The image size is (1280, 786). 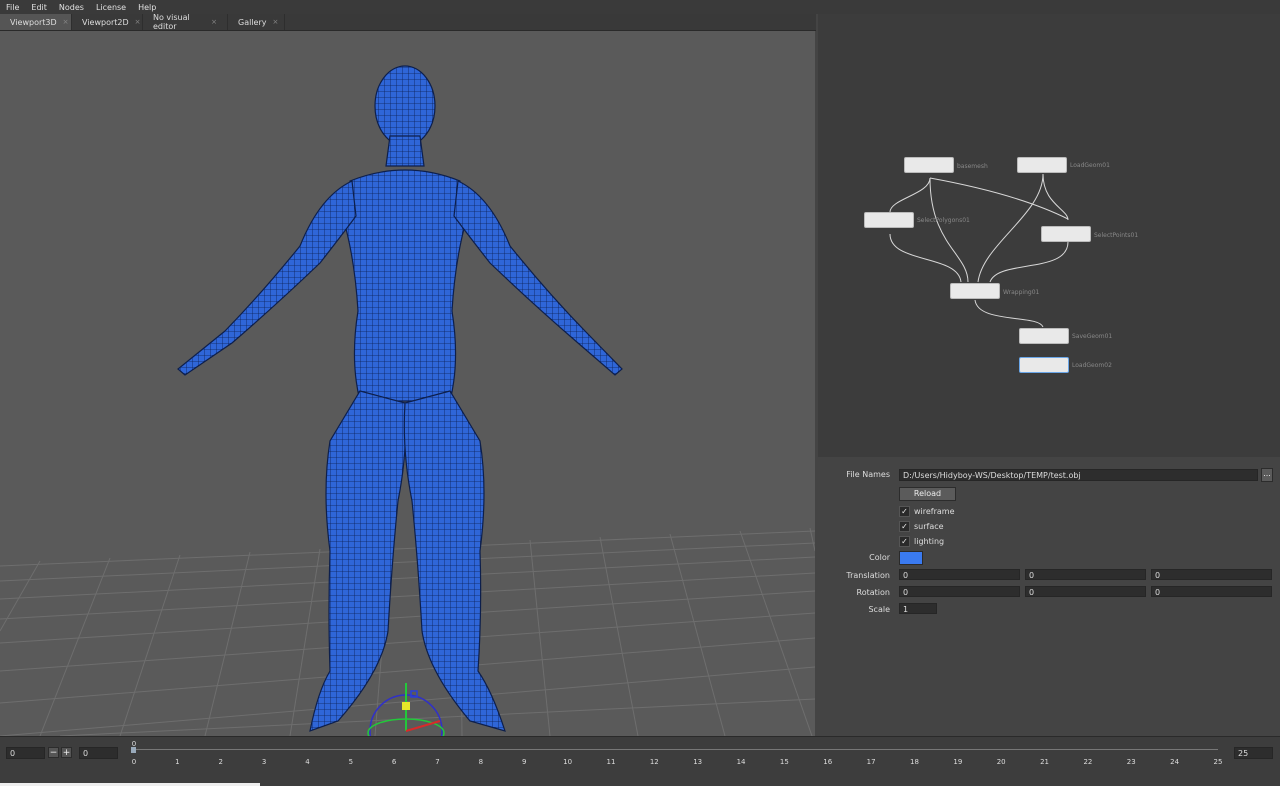 I want to click on timeline-track, so click(x=675, y=749).